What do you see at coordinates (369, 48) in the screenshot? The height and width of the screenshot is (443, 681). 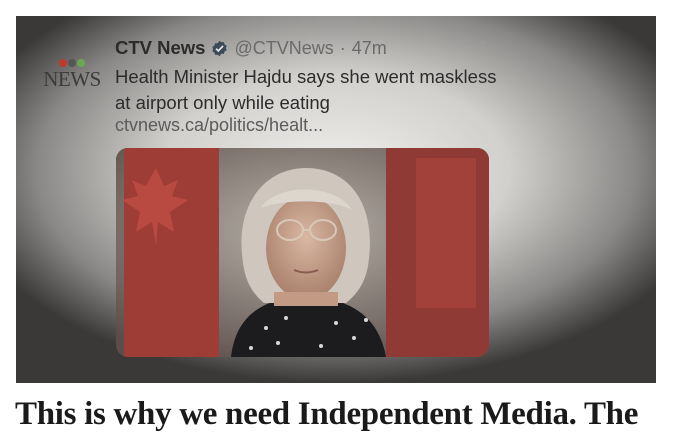 I see `tweet-timestamp: 47m` at bounding box center [369, 48].